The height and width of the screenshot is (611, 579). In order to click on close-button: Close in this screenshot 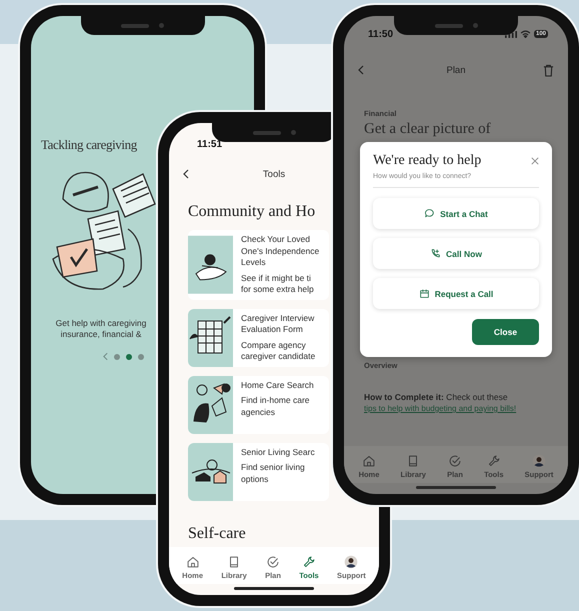, I will do `click(505, 332)`.